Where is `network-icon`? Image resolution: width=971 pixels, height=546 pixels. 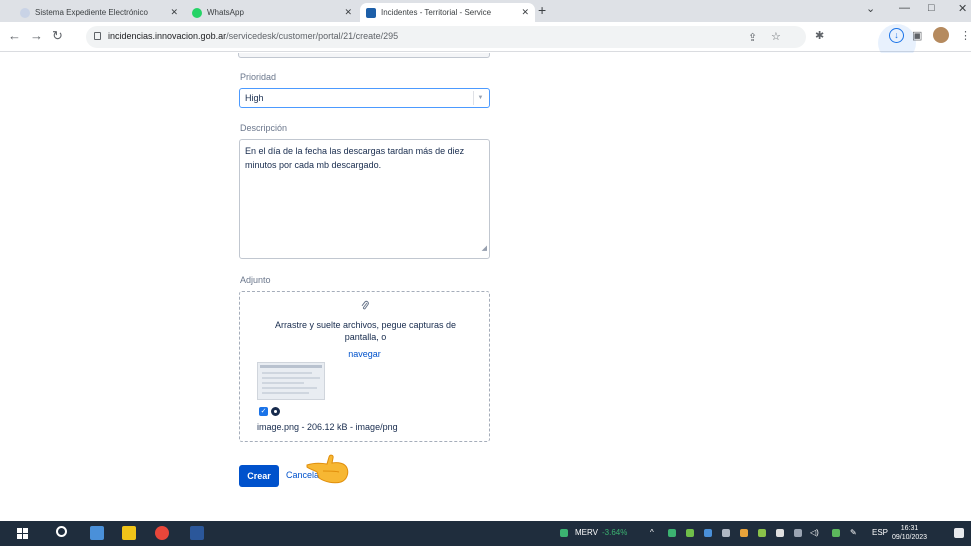
network-icon is located at coordinates (836, 533).